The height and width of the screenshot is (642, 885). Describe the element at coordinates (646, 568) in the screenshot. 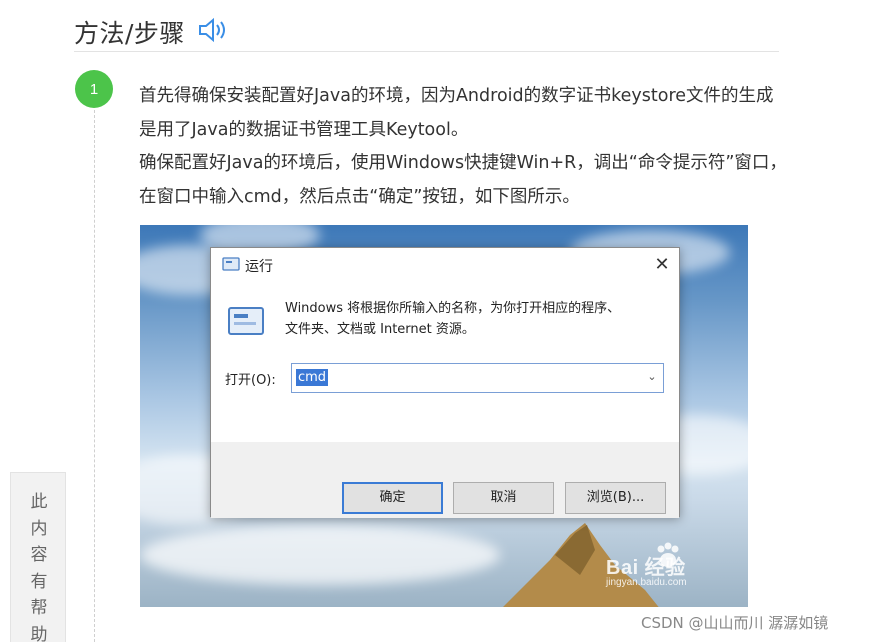

I see `watermark-brand: Bai 经验` at that location.